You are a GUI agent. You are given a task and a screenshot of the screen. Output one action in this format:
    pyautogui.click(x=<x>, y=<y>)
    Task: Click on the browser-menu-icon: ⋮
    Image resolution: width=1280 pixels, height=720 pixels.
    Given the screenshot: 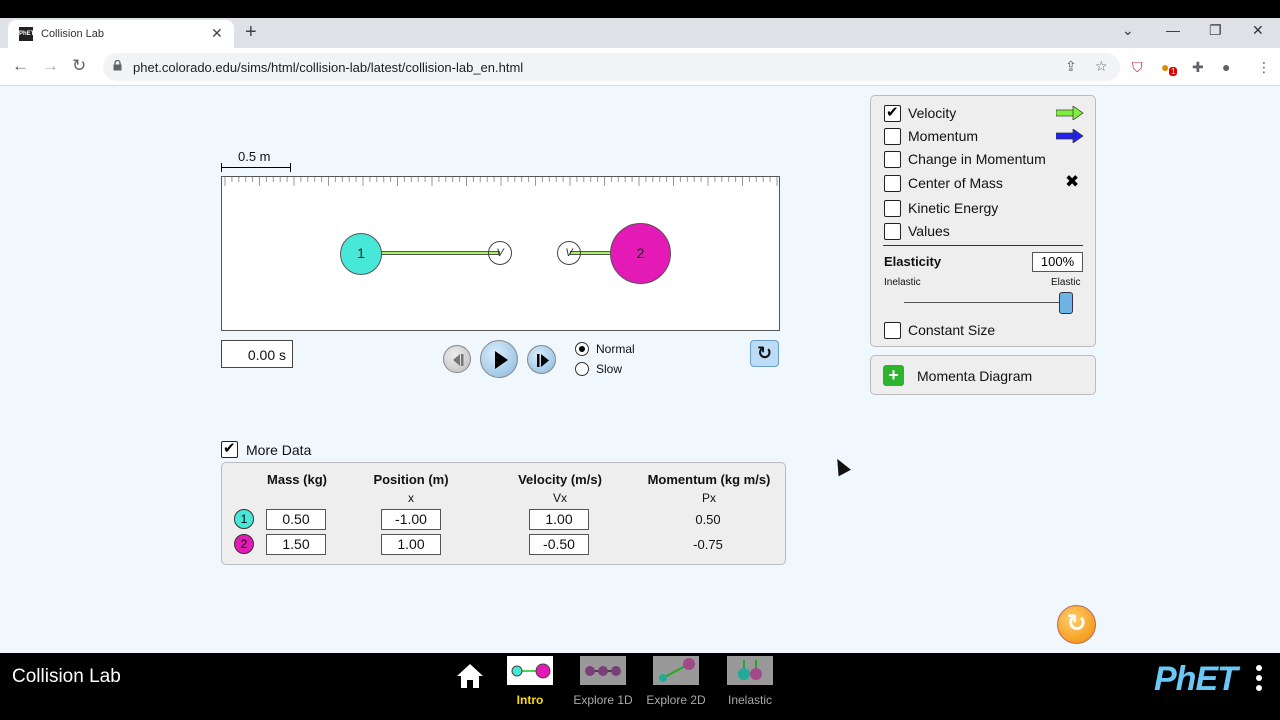 What is the action you would take?
    pyautogui.click(x=1264, y=67)
    